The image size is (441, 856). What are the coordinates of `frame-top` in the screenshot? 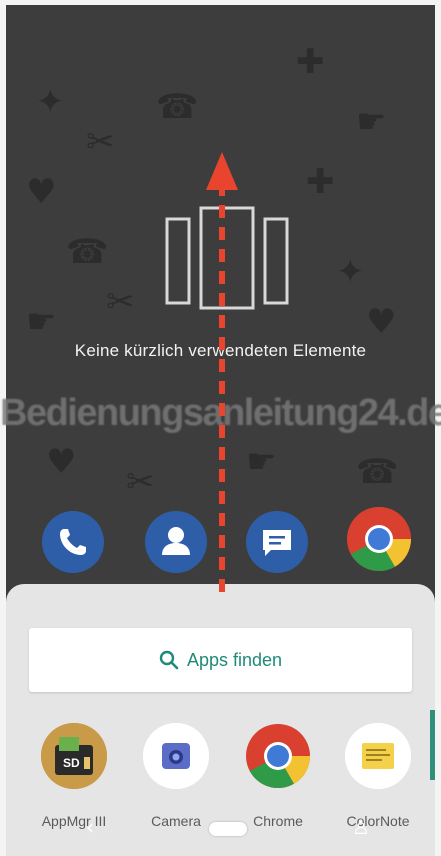 It's located at (220, 2).